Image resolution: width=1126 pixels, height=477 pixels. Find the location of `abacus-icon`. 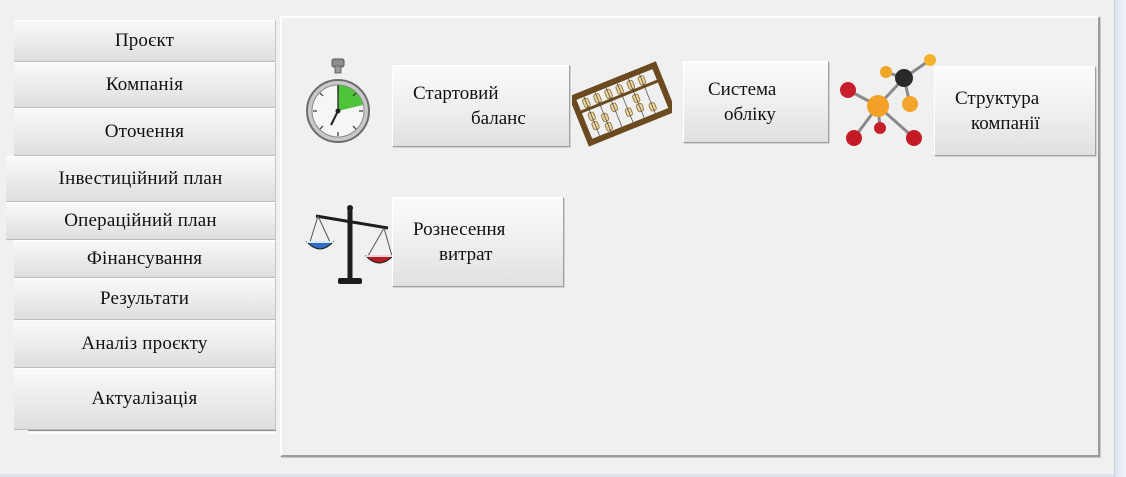

abacus-icon is located at coordinates (622, 103).